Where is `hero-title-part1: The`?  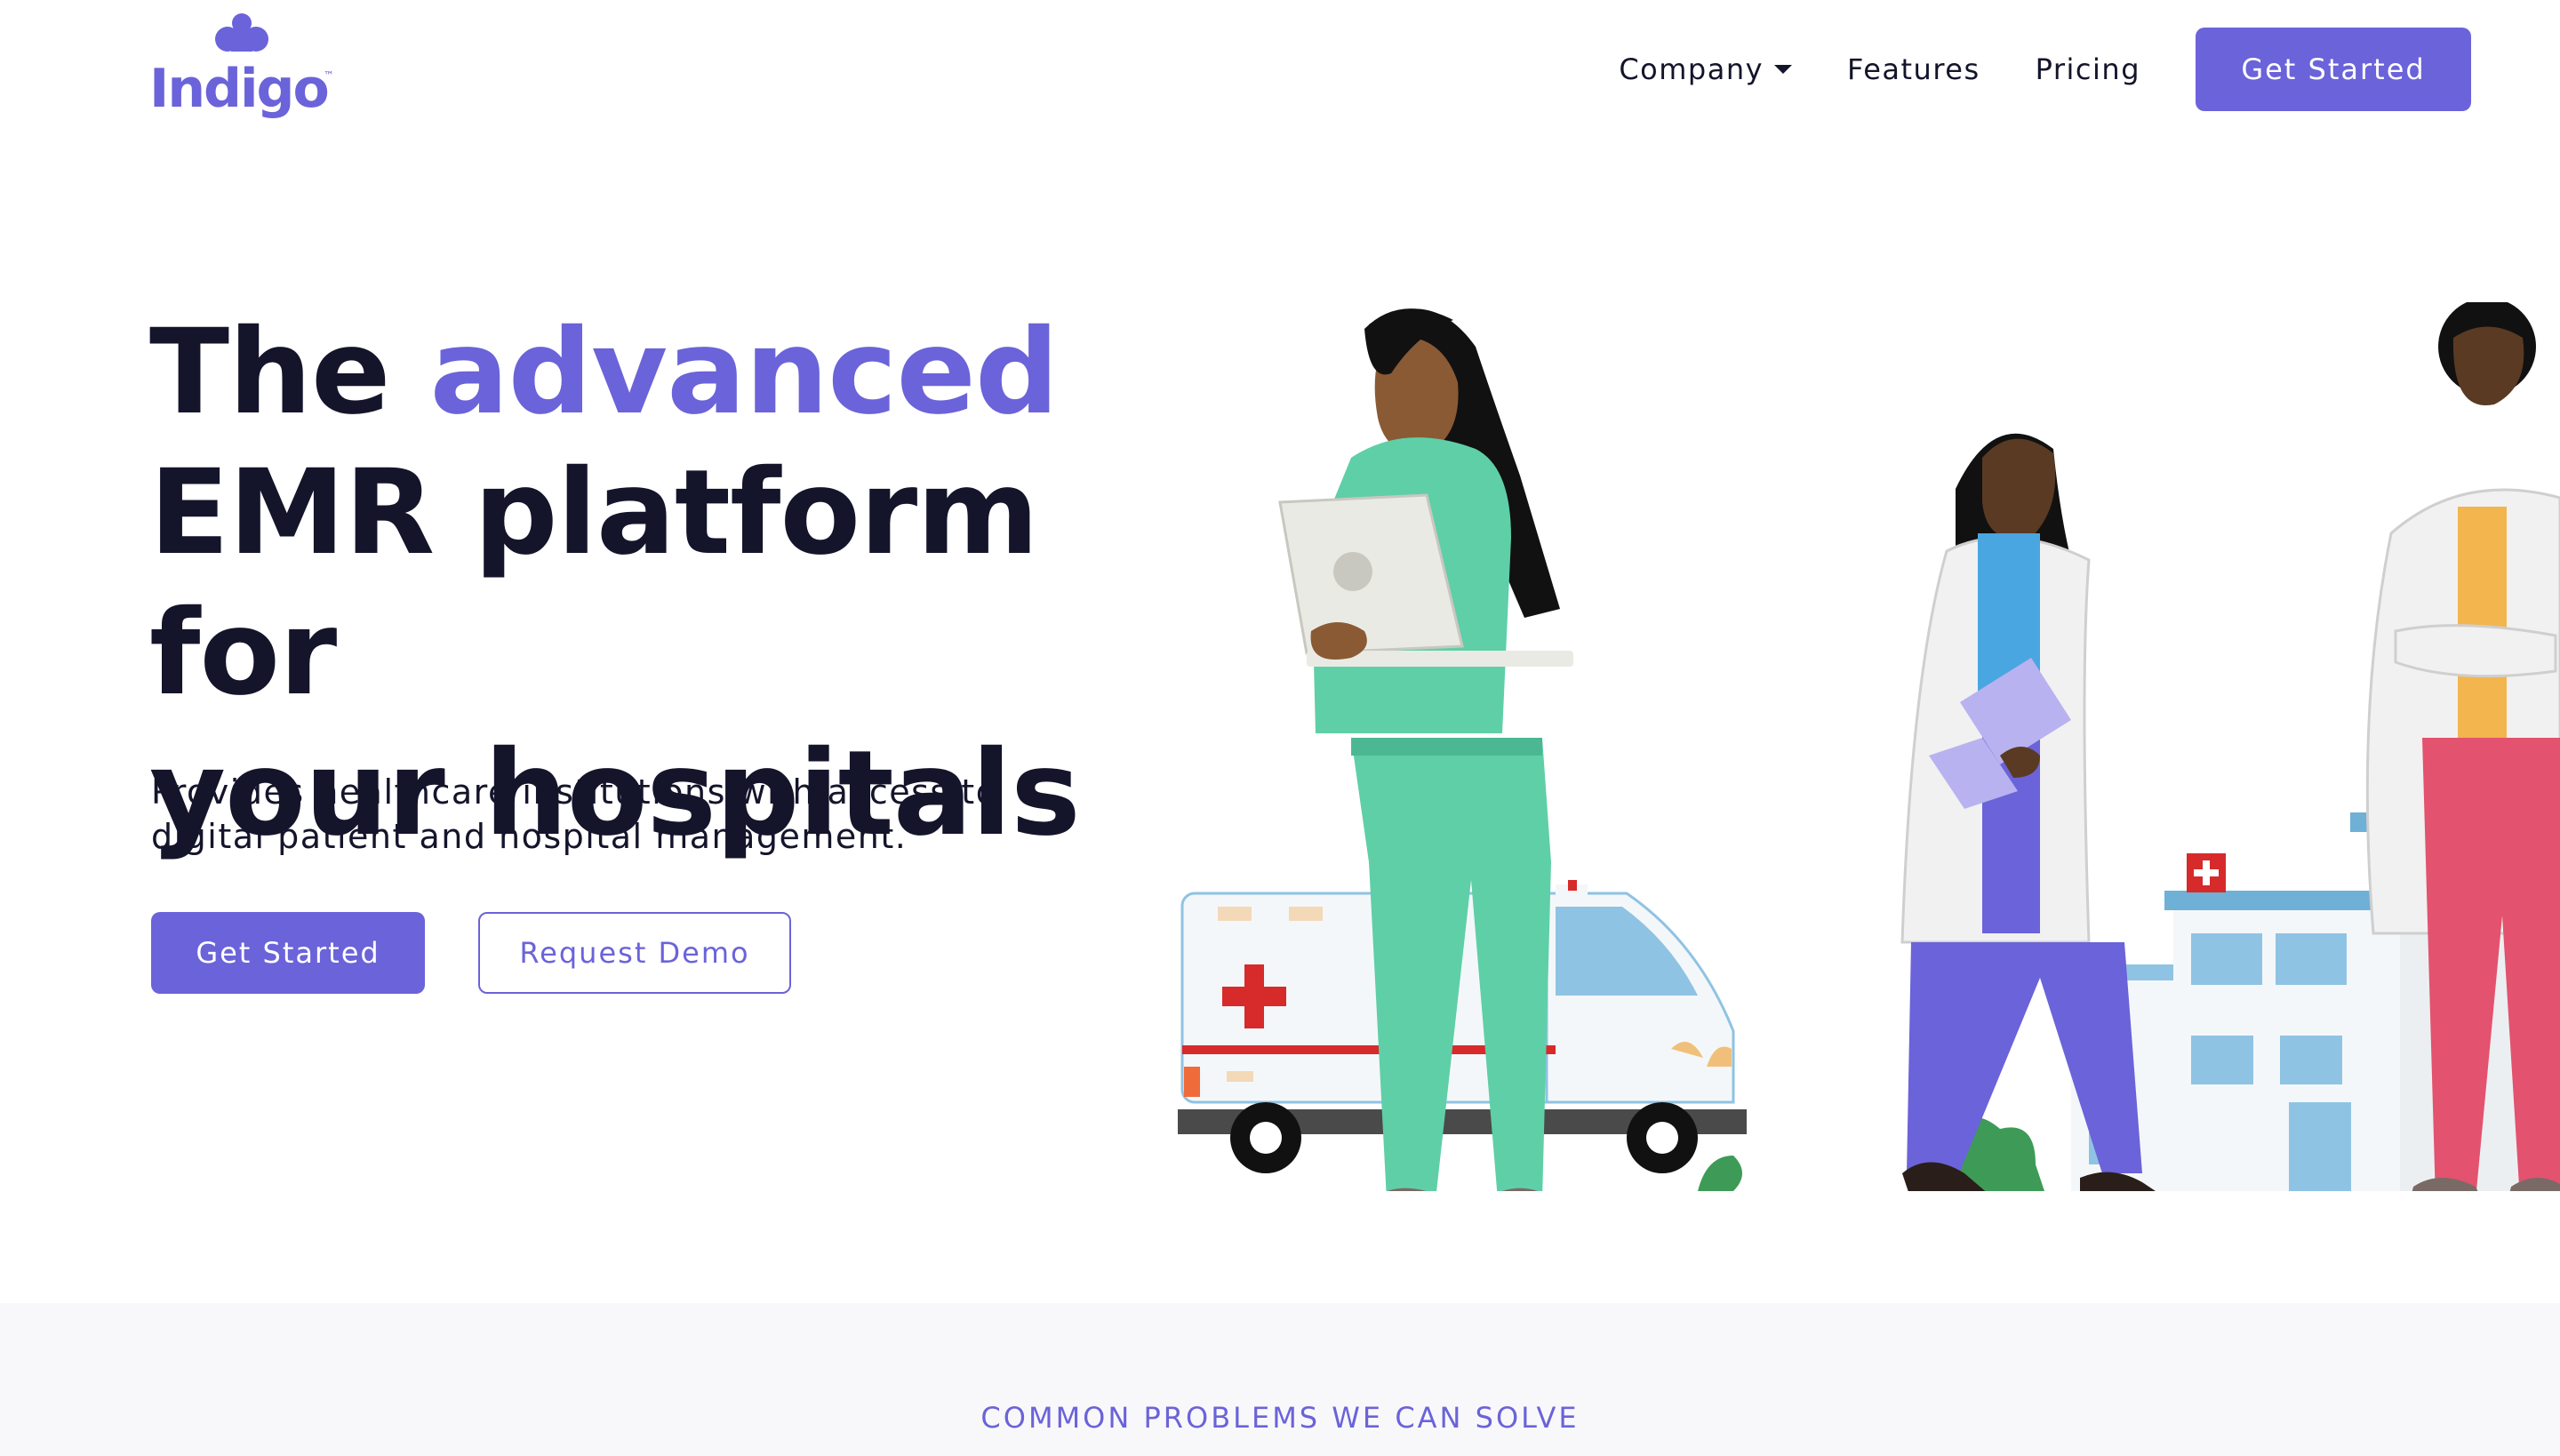 hero-title-part1: The is located at coordinates (289, 372).